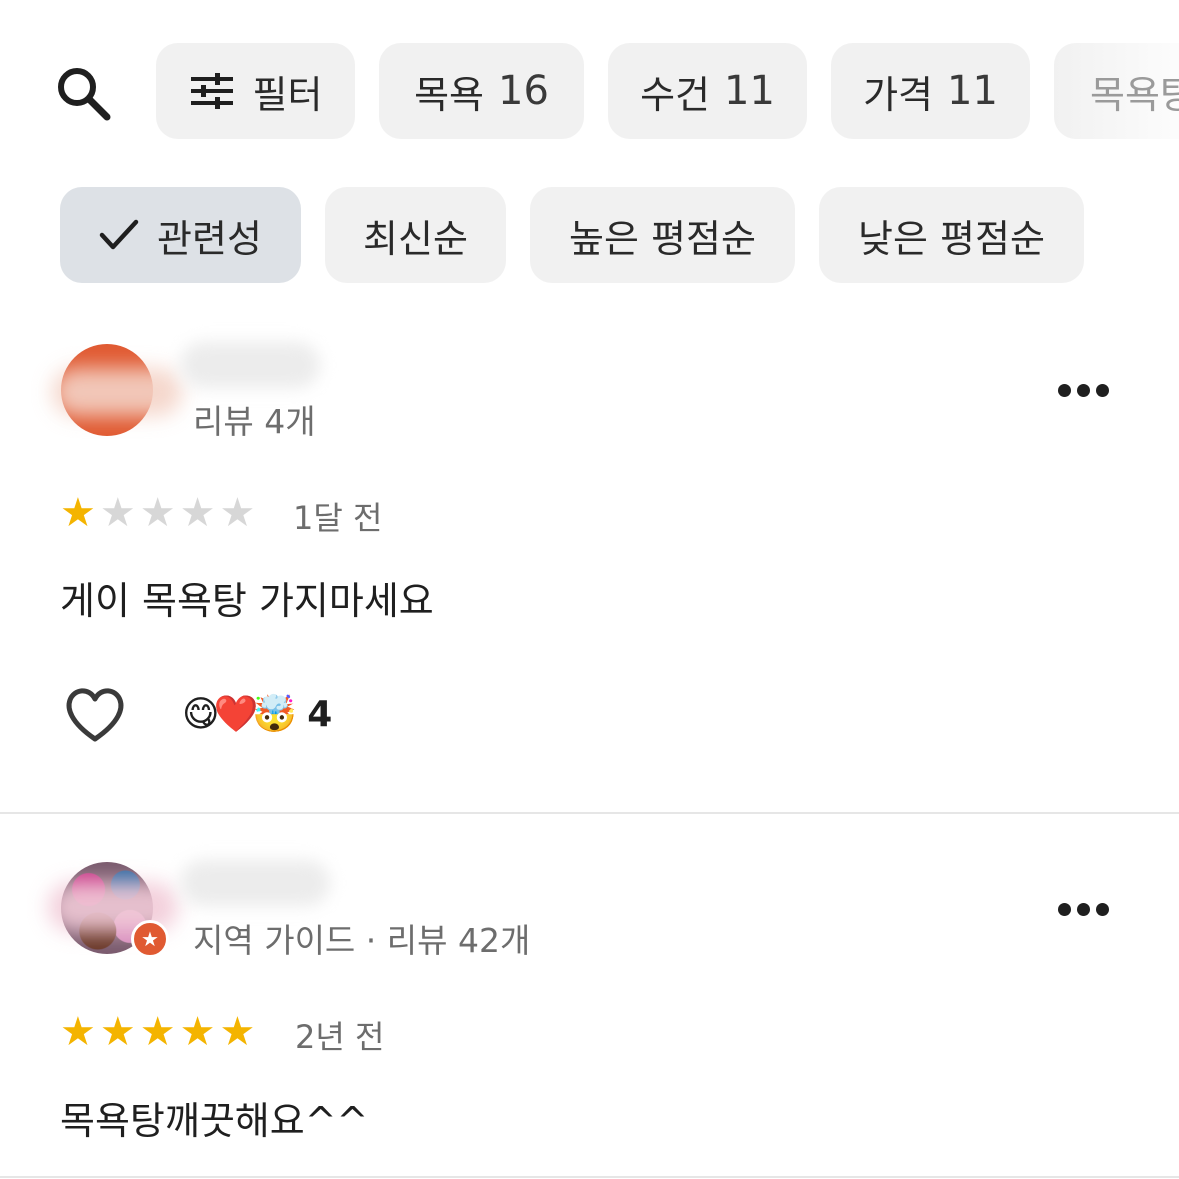  What do you see at coordinates (1134, 94) in the screenshot?
I see `topic-chip-label: 목욕탕` at bounding box center [1134, 94].